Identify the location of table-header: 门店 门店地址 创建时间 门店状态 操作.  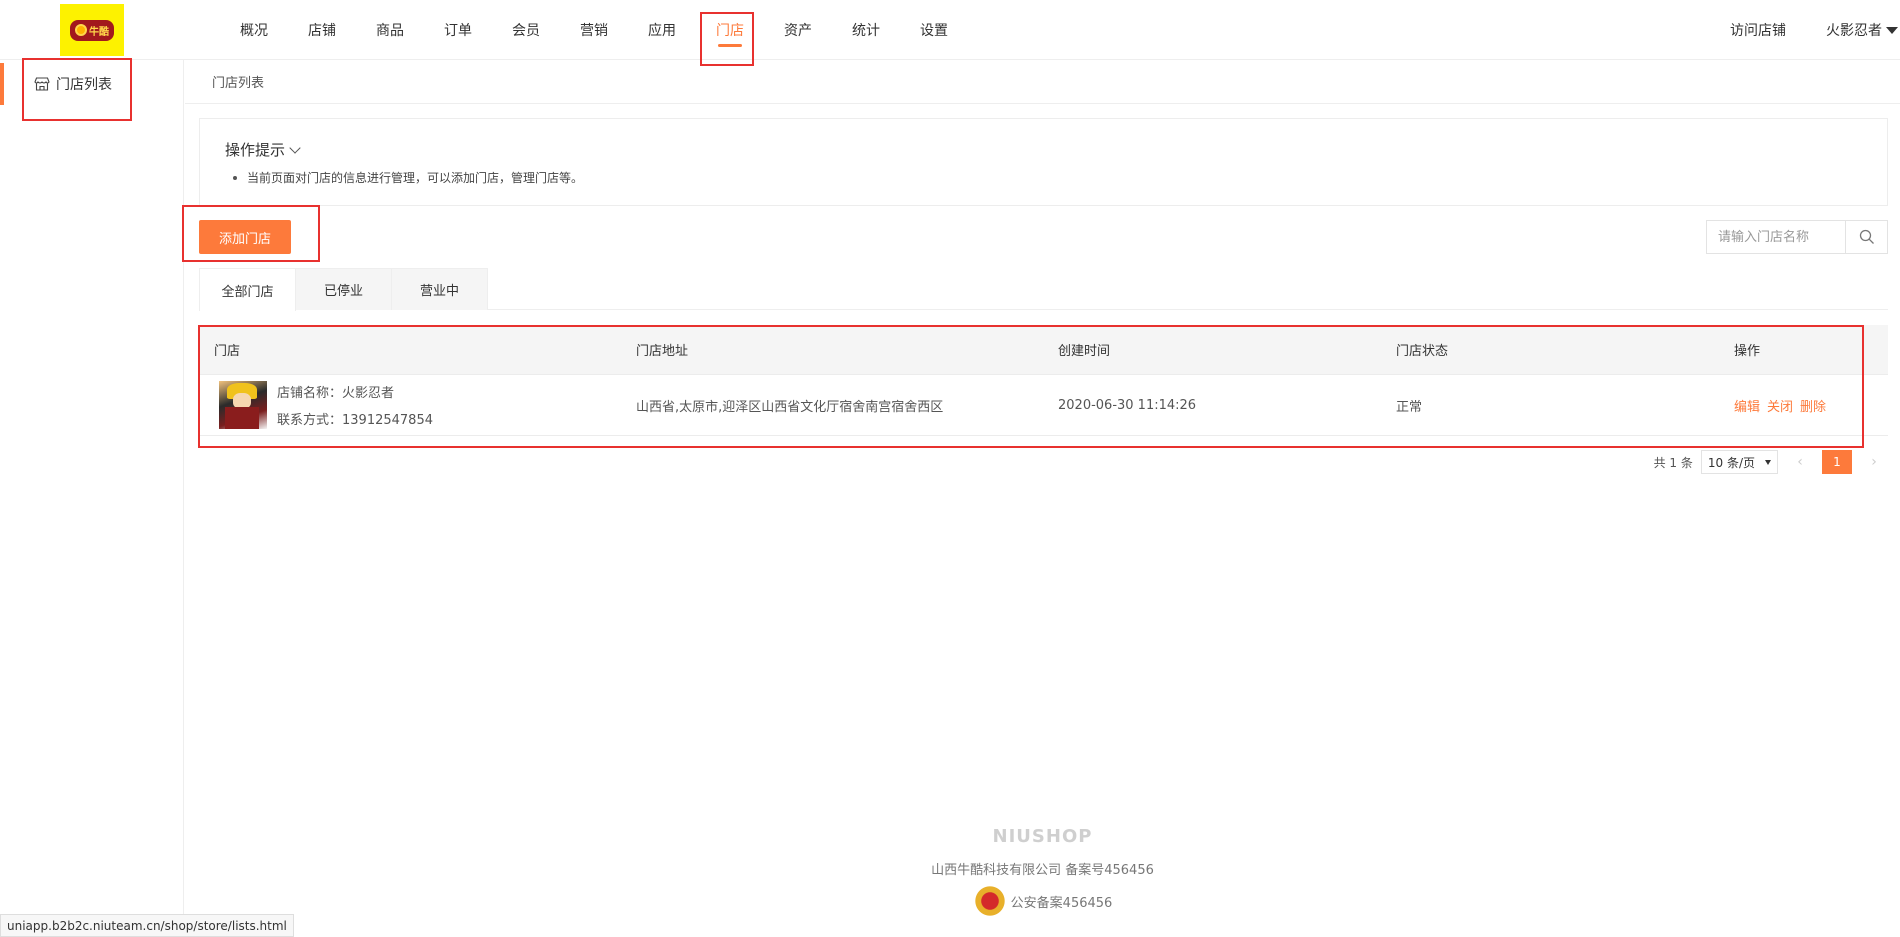
(1043, 350).